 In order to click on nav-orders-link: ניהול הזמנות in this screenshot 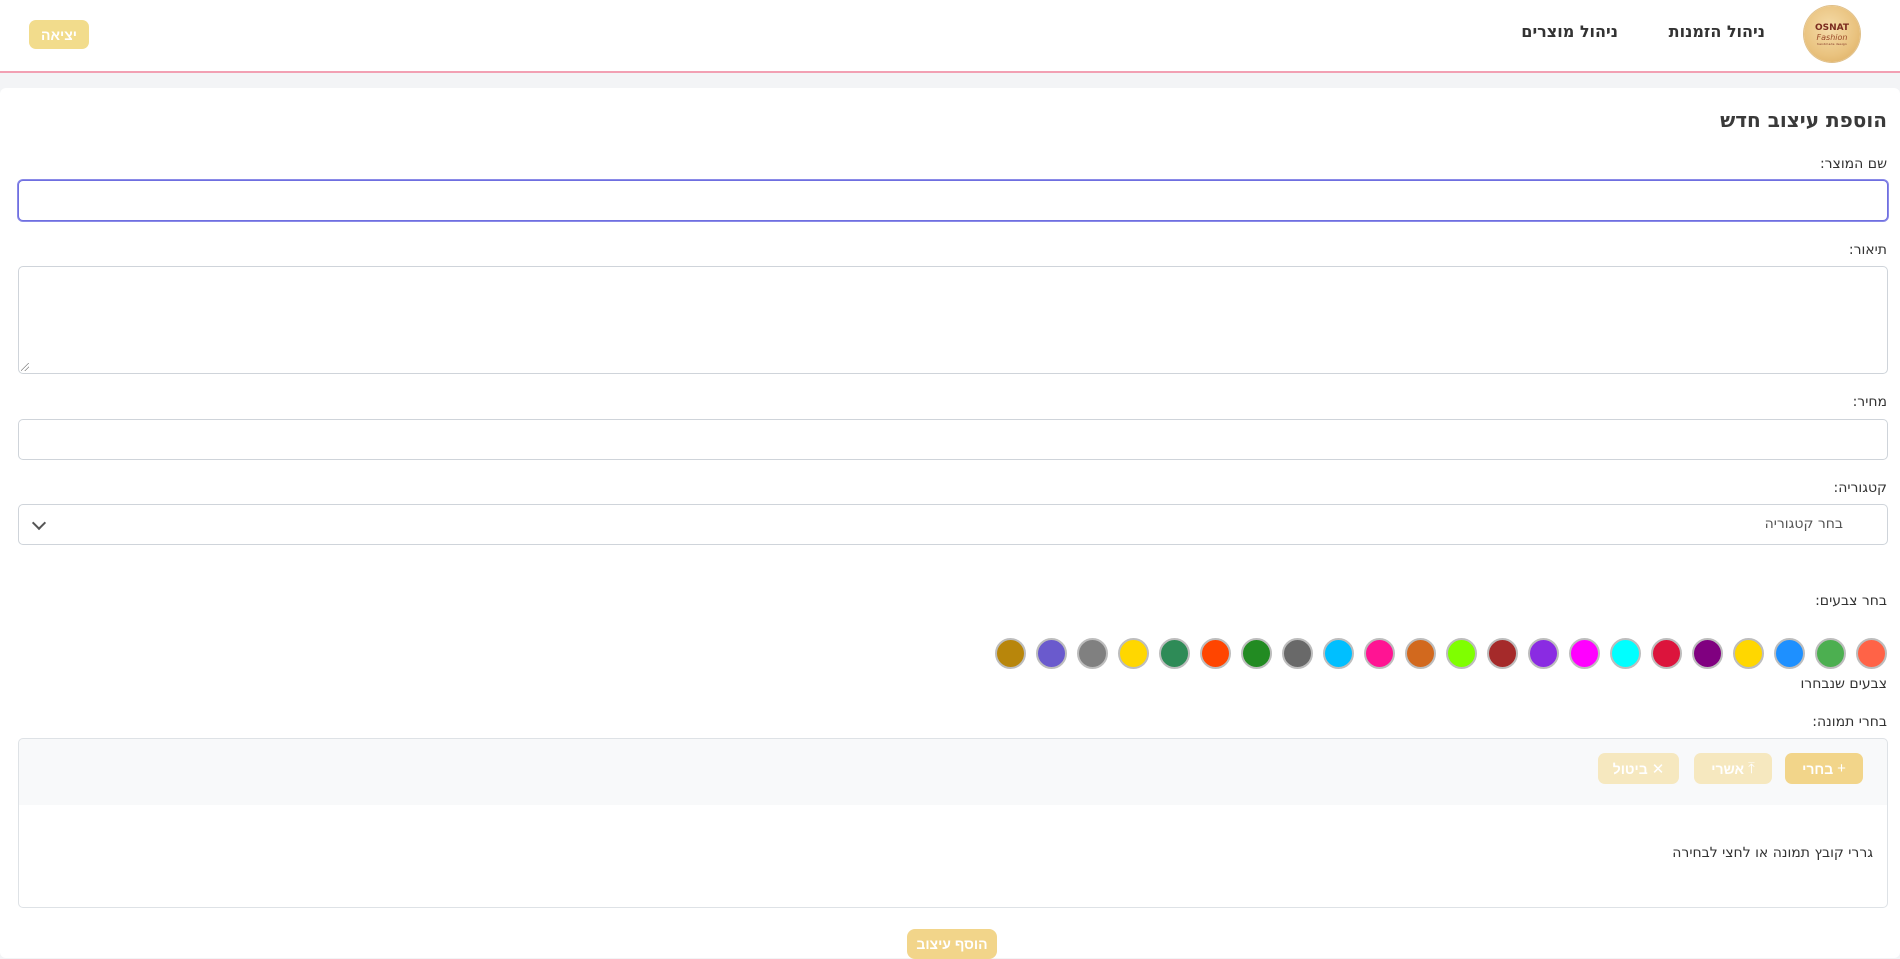, I will do `click(1717, 31)`.